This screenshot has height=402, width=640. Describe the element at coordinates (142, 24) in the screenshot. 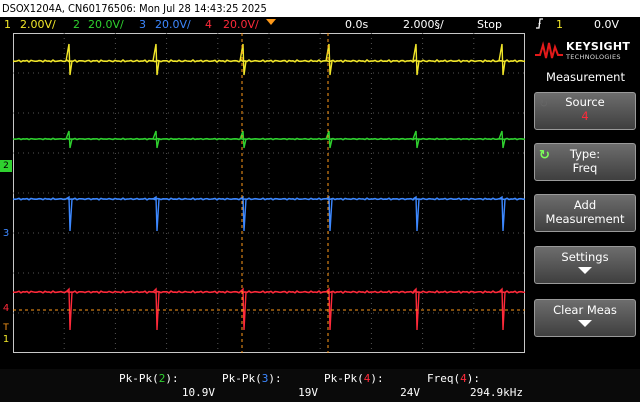

I see `ch3-number: 3` at that location.